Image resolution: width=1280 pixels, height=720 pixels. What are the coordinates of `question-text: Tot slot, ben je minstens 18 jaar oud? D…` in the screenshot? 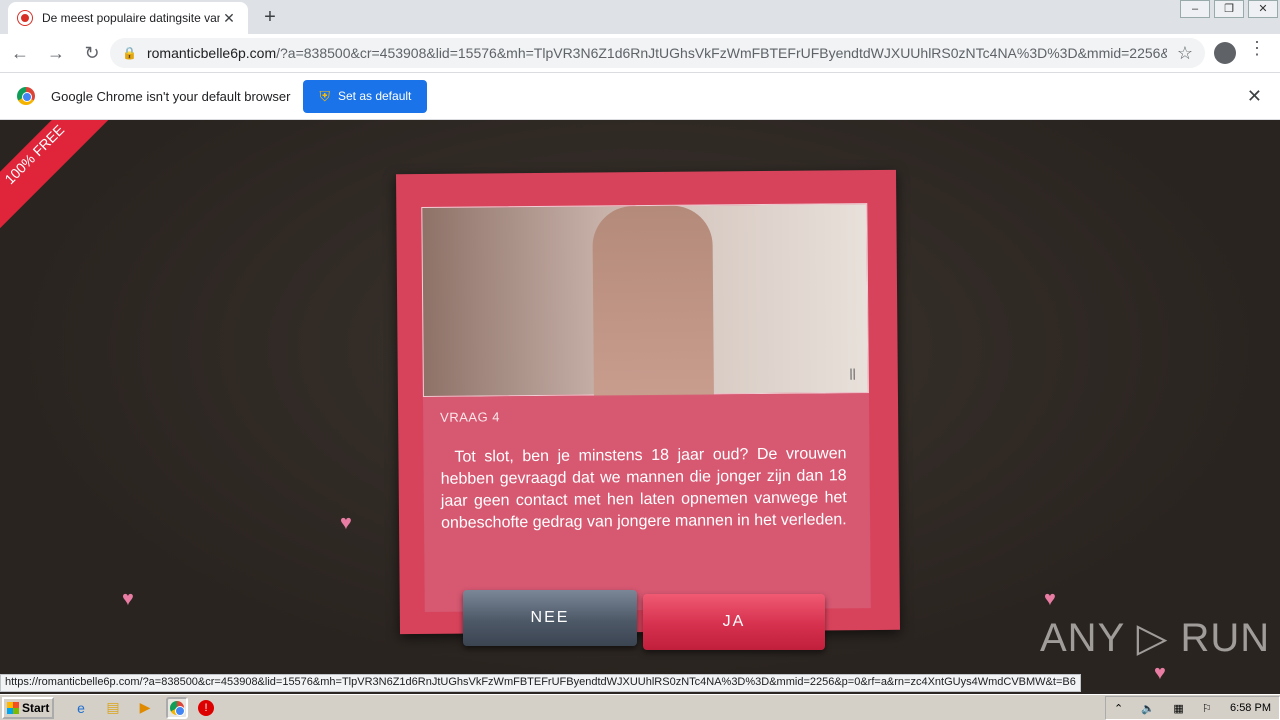 It's located at (643, 488).